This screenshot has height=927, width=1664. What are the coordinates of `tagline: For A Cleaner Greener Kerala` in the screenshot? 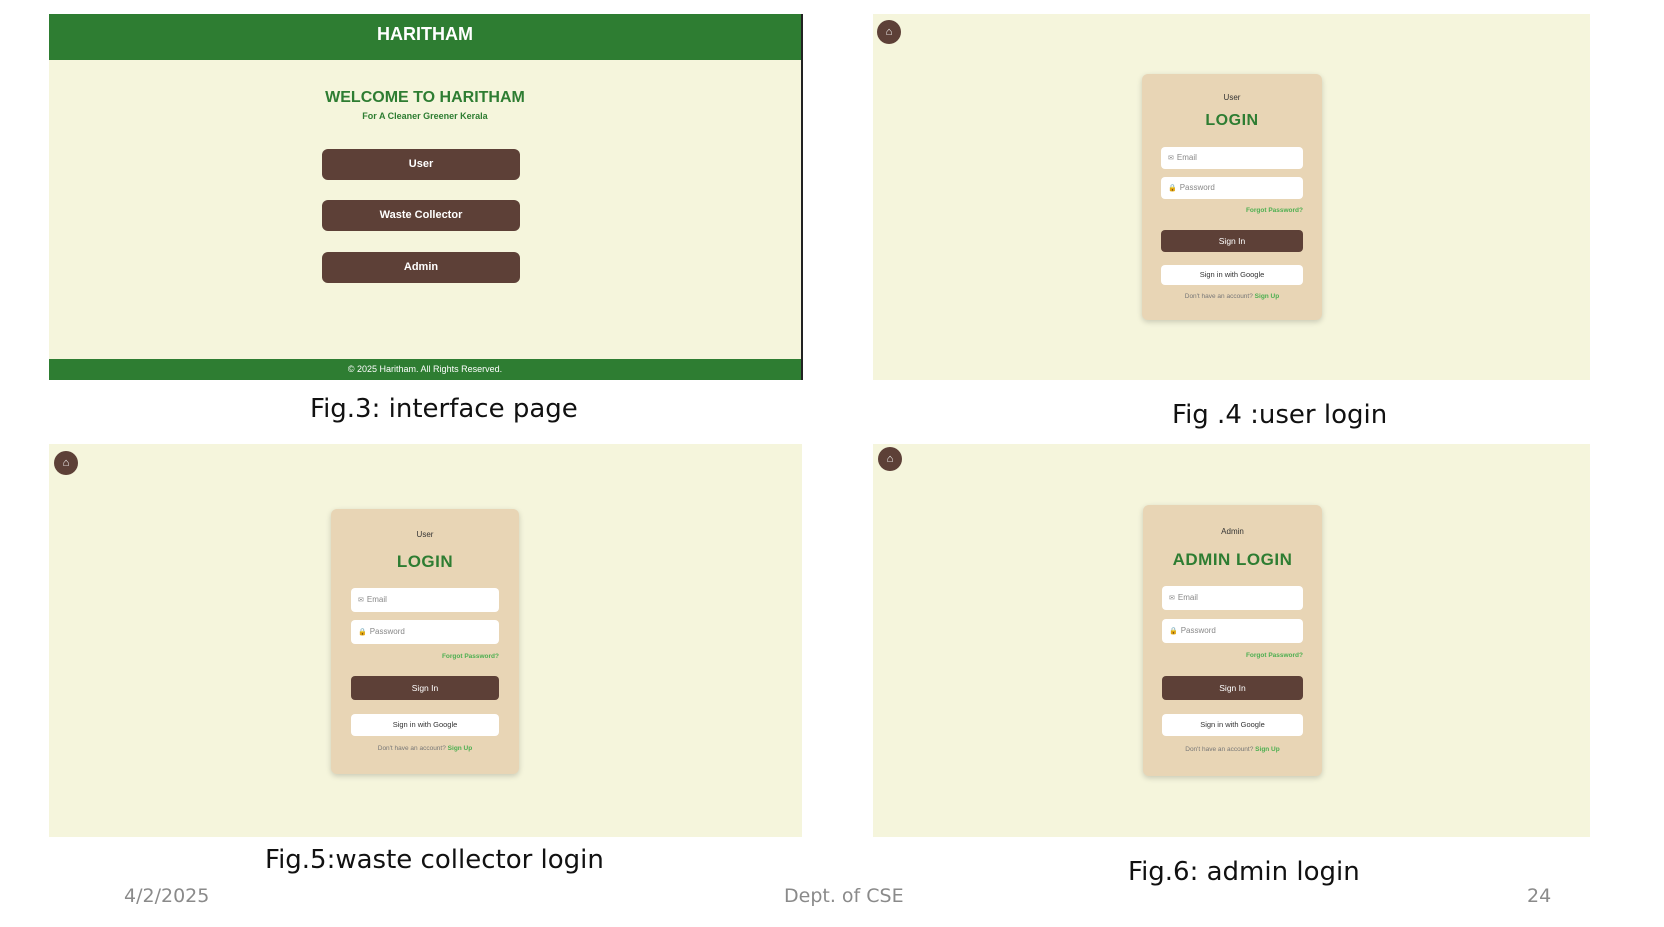 It's located at (425, 116).